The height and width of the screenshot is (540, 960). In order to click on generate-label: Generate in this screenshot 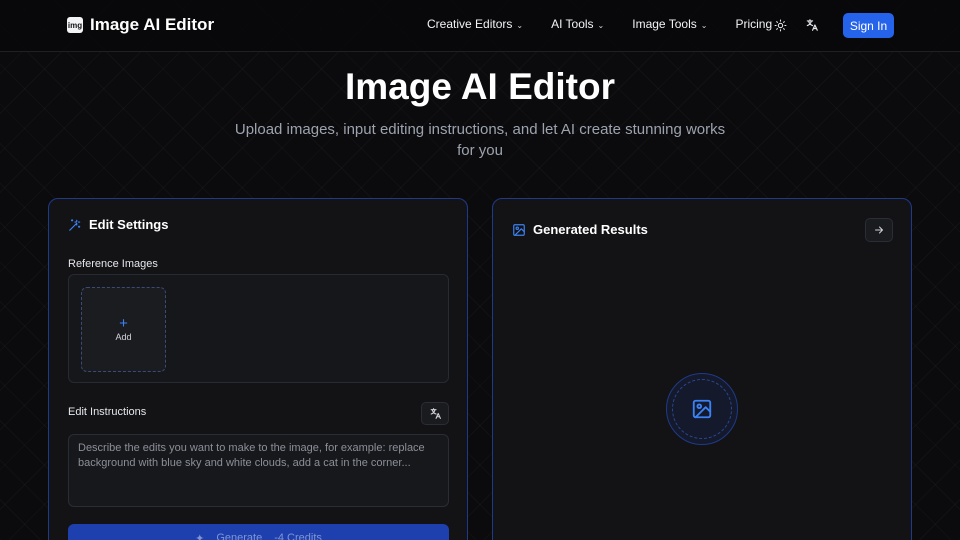, I will do `click(239, 536)`.